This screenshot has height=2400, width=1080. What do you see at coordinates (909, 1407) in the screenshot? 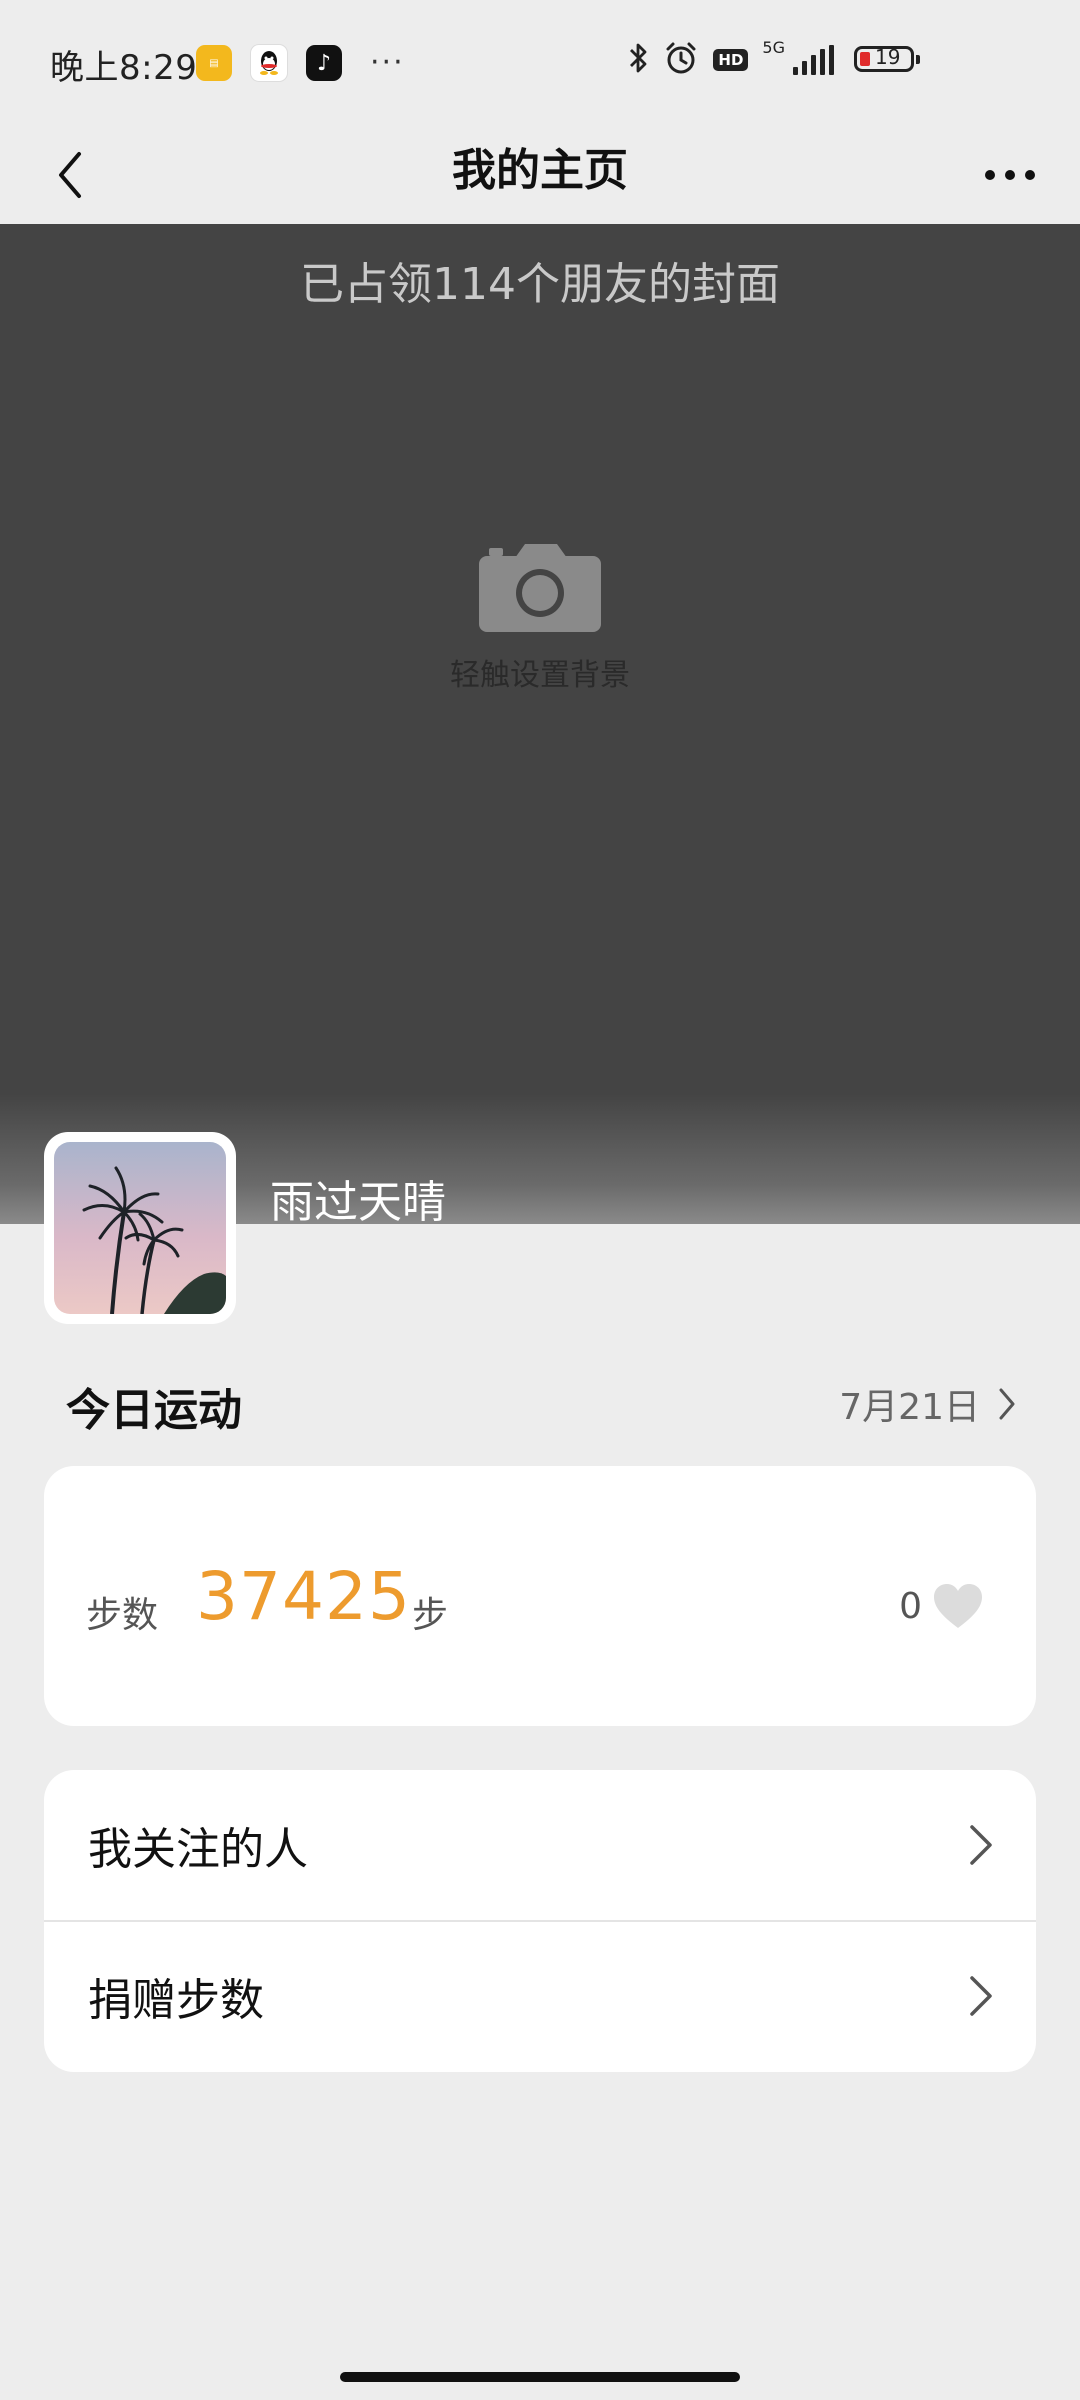
I see `date-label: 7月21日` at bounding box center [909, 1407].